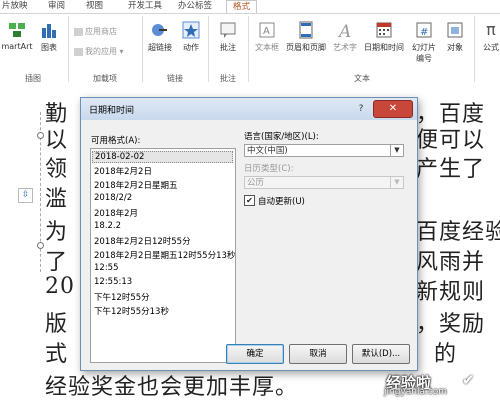 The height and width of the screenshot is (401, 500). I want to click on header-footer-label: 页眉和页脚, so click(306, 47).